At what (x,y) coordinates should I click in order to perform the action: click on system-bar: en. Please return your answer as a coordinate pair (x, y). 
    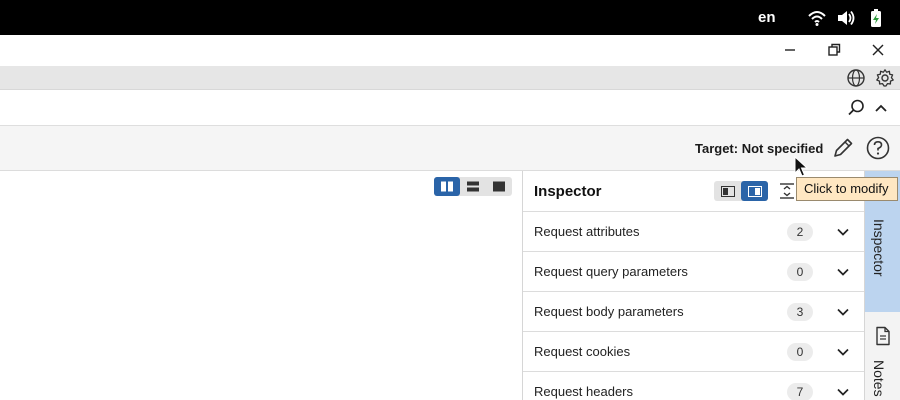
    Looking at the image, I should click on (450, 17).